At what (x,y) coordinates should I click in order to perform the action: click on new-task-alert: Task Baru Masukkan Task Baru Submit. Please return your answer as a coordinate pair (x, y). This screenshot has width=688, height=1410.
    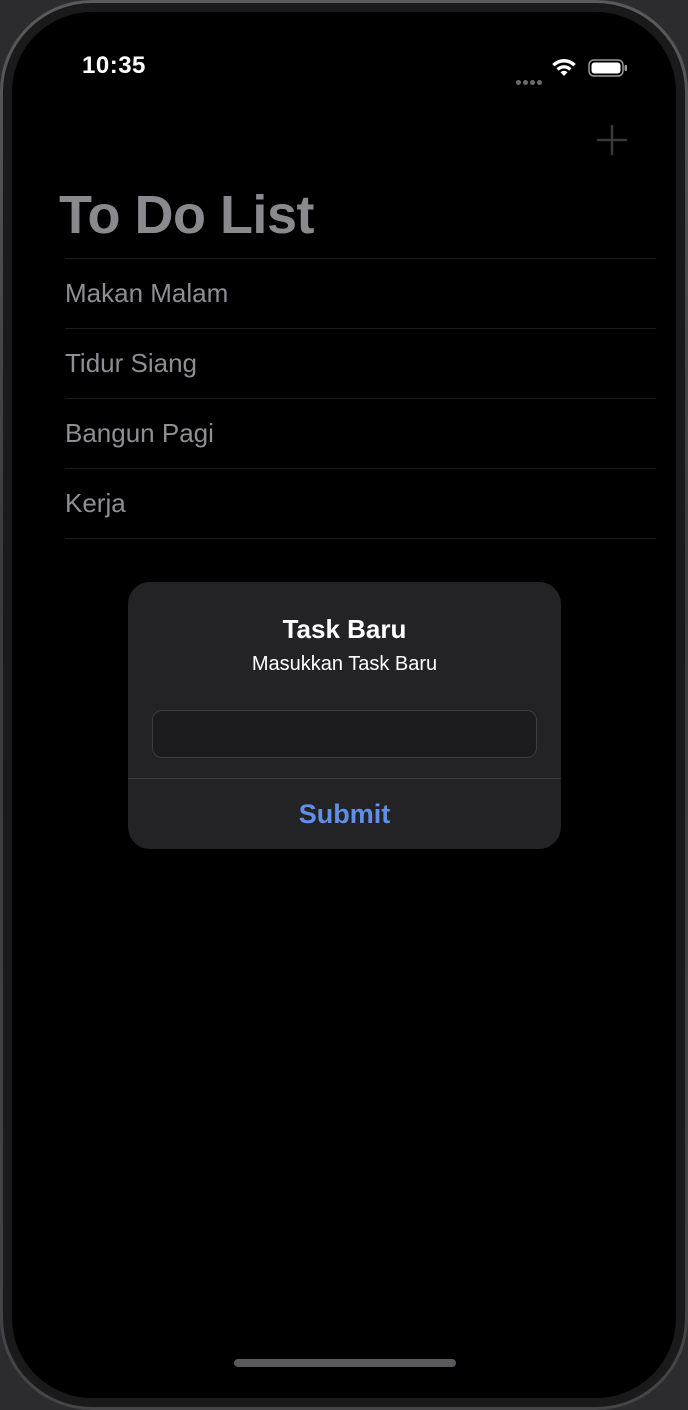
    Looking at the image, I should click on (344, 715).